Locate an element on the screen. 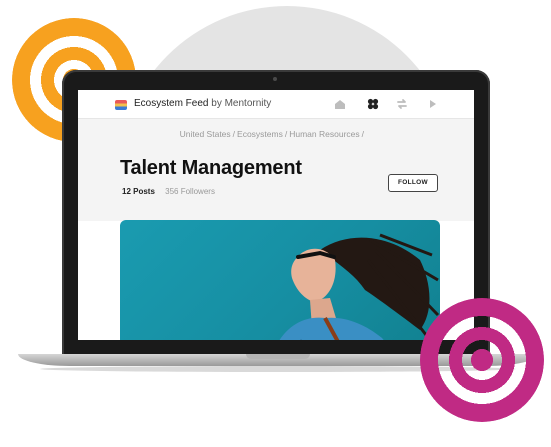 The width and height of the screenshot is (551, 447). logo-icon is located at coordinates (121, 105).